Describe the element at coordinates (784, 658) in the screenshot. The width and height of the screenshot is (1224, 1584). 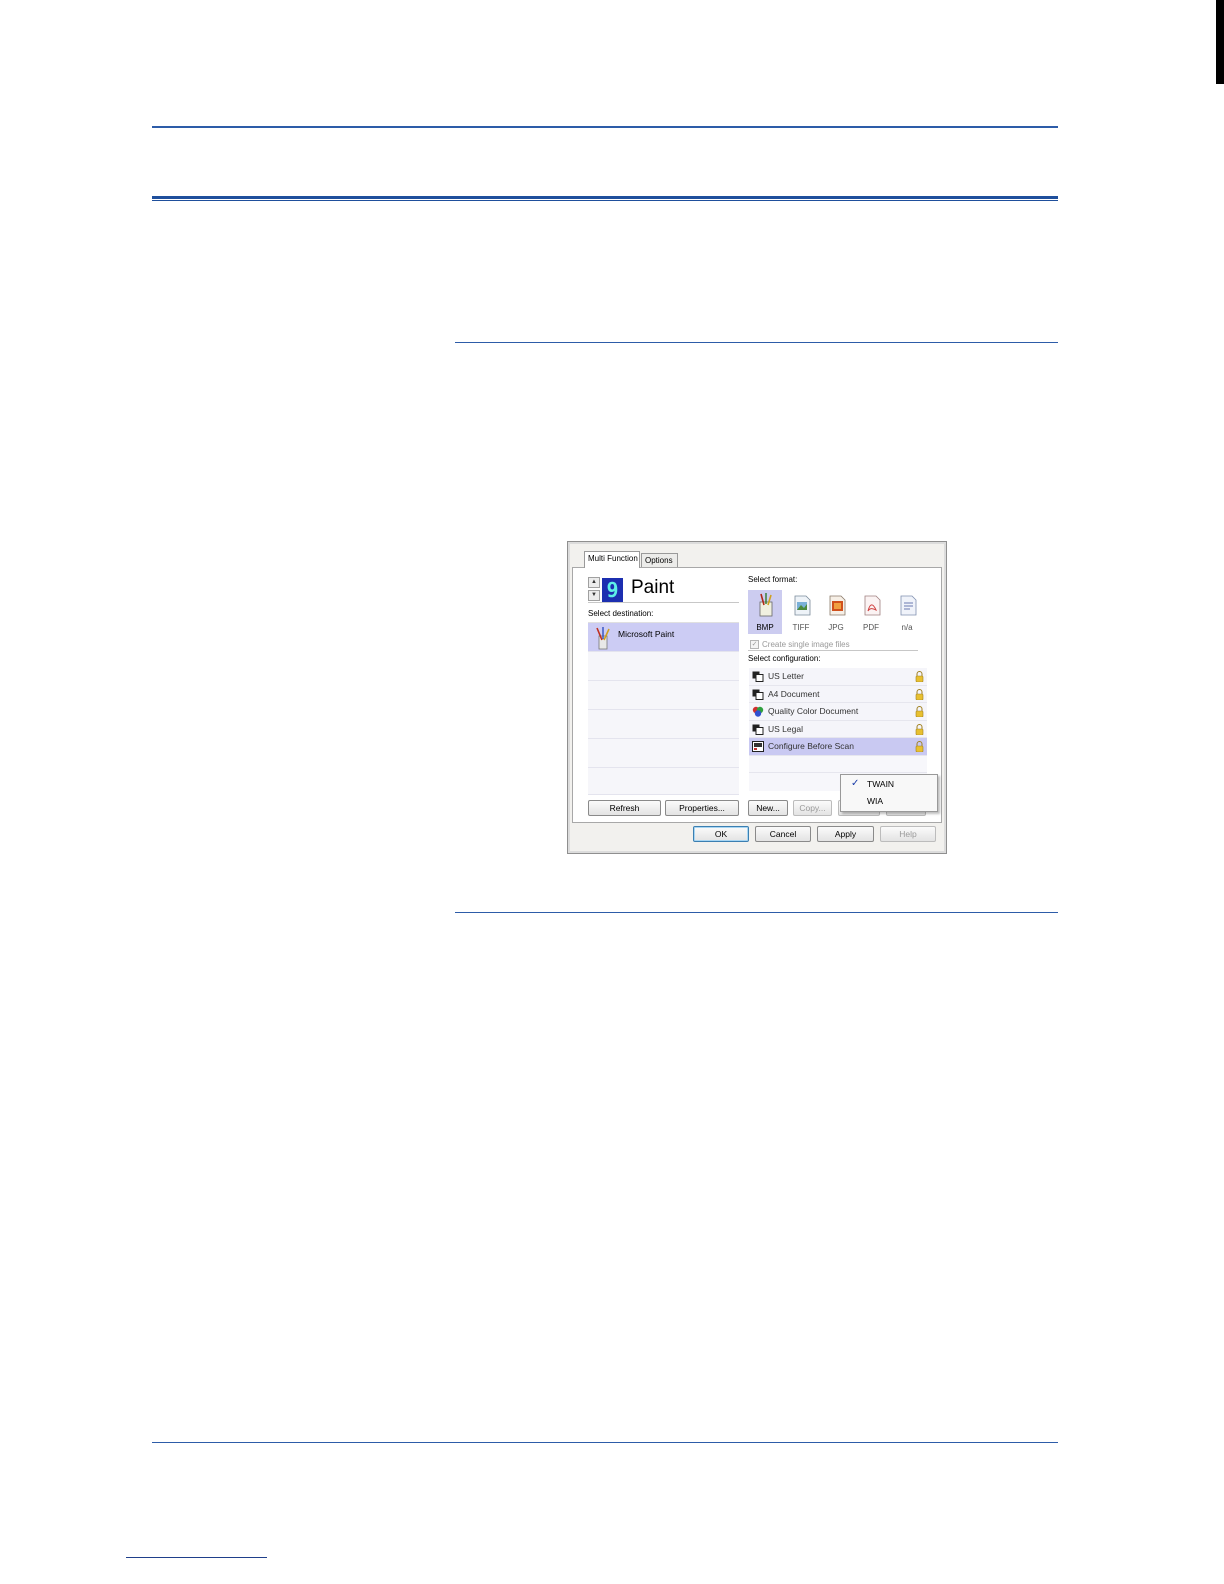
I see `select-configuration-label: Select configuration:` at that location.